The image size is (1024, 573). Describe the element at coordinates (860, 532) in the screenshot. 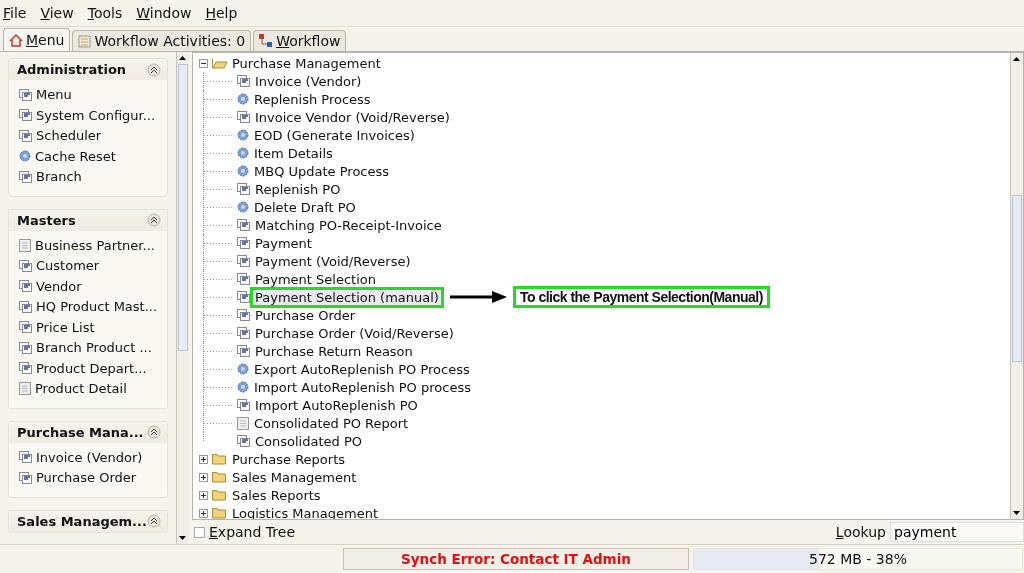

I see `field-label: Lookup` at that location.